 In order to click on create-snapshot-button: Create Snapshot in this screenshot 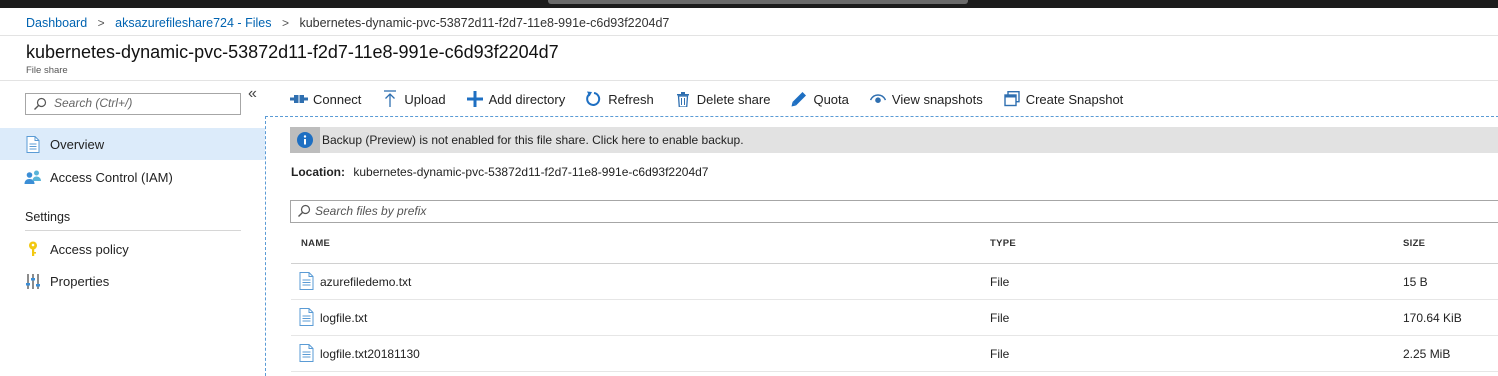, I will do `click(1063, 99)`.